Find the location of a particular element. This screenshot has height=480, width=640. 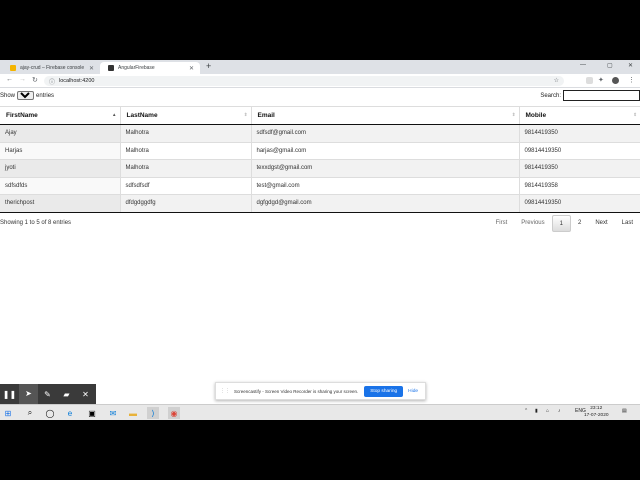

info-icon: ⓘ is located at coordinates (52, 81).